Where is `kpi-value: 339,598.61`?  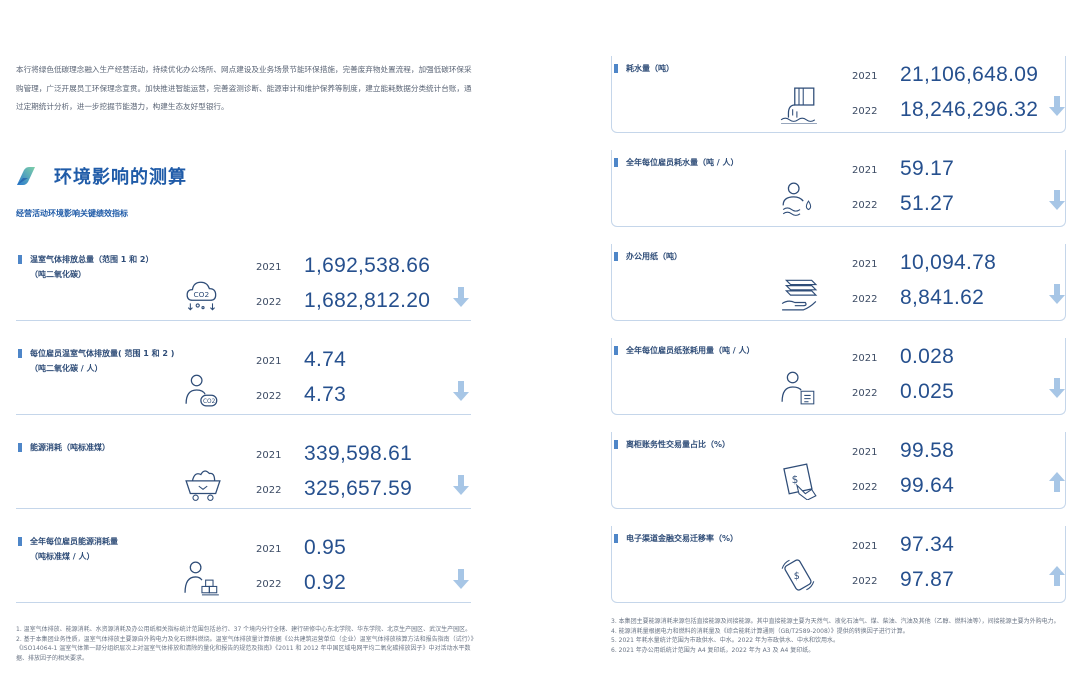 kpi-value: 339,598.61 is located at coordinates (358, 453).